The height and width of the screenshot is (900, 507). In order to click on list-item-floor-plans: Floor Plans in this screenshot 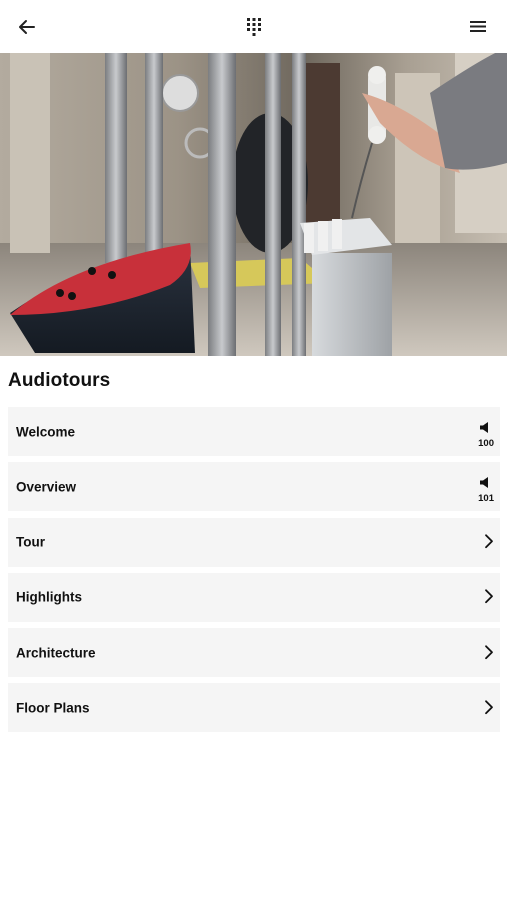, I will do `click(254, 708)`.